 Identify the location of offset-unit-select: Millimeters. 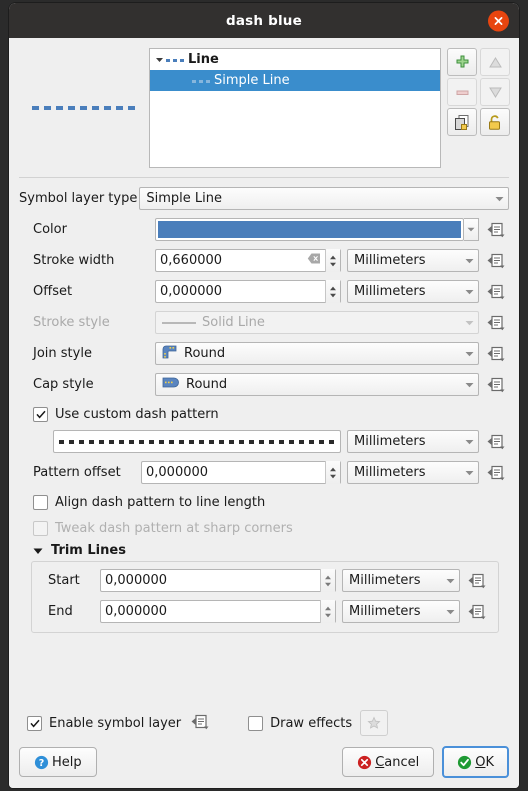
(413, 291).